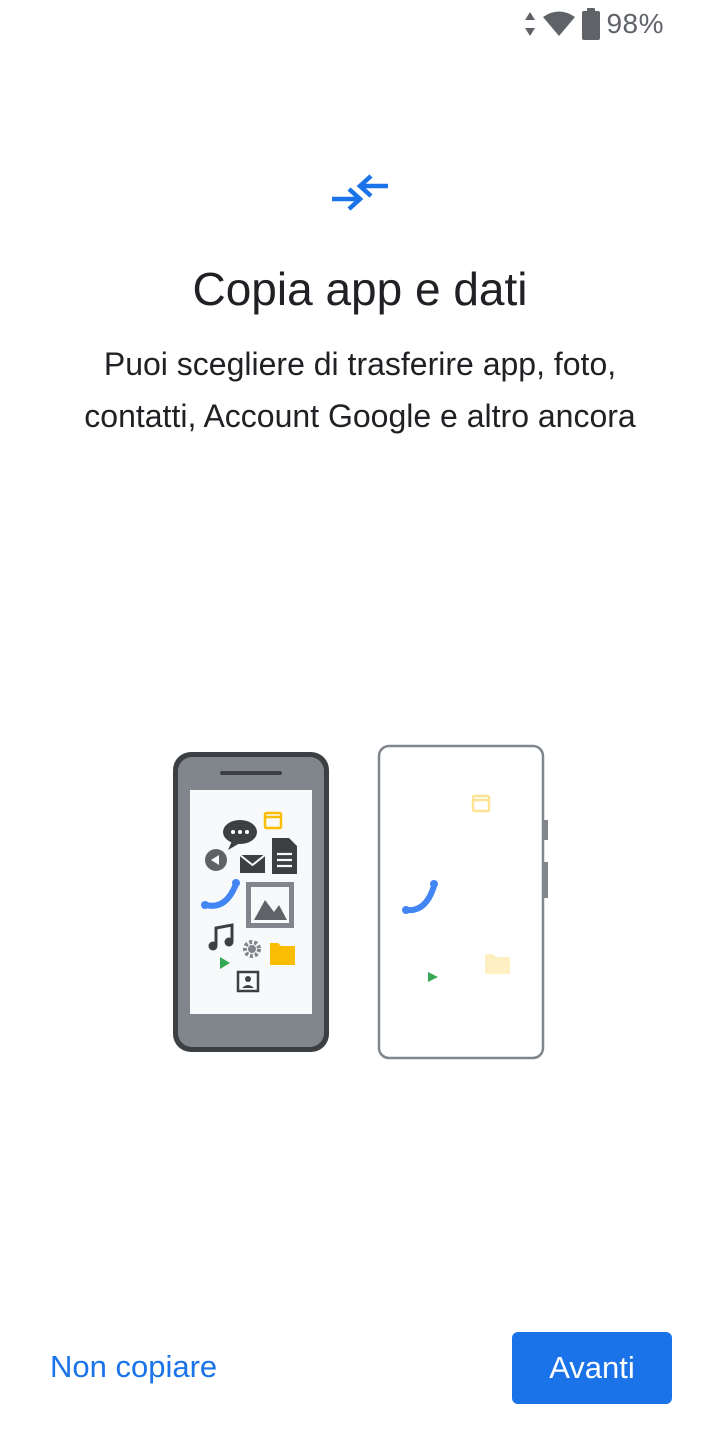 Image resolution: width=720 pixels, height=1440 pixels. I want to click on status-icons: 98%, so click(594, 24).